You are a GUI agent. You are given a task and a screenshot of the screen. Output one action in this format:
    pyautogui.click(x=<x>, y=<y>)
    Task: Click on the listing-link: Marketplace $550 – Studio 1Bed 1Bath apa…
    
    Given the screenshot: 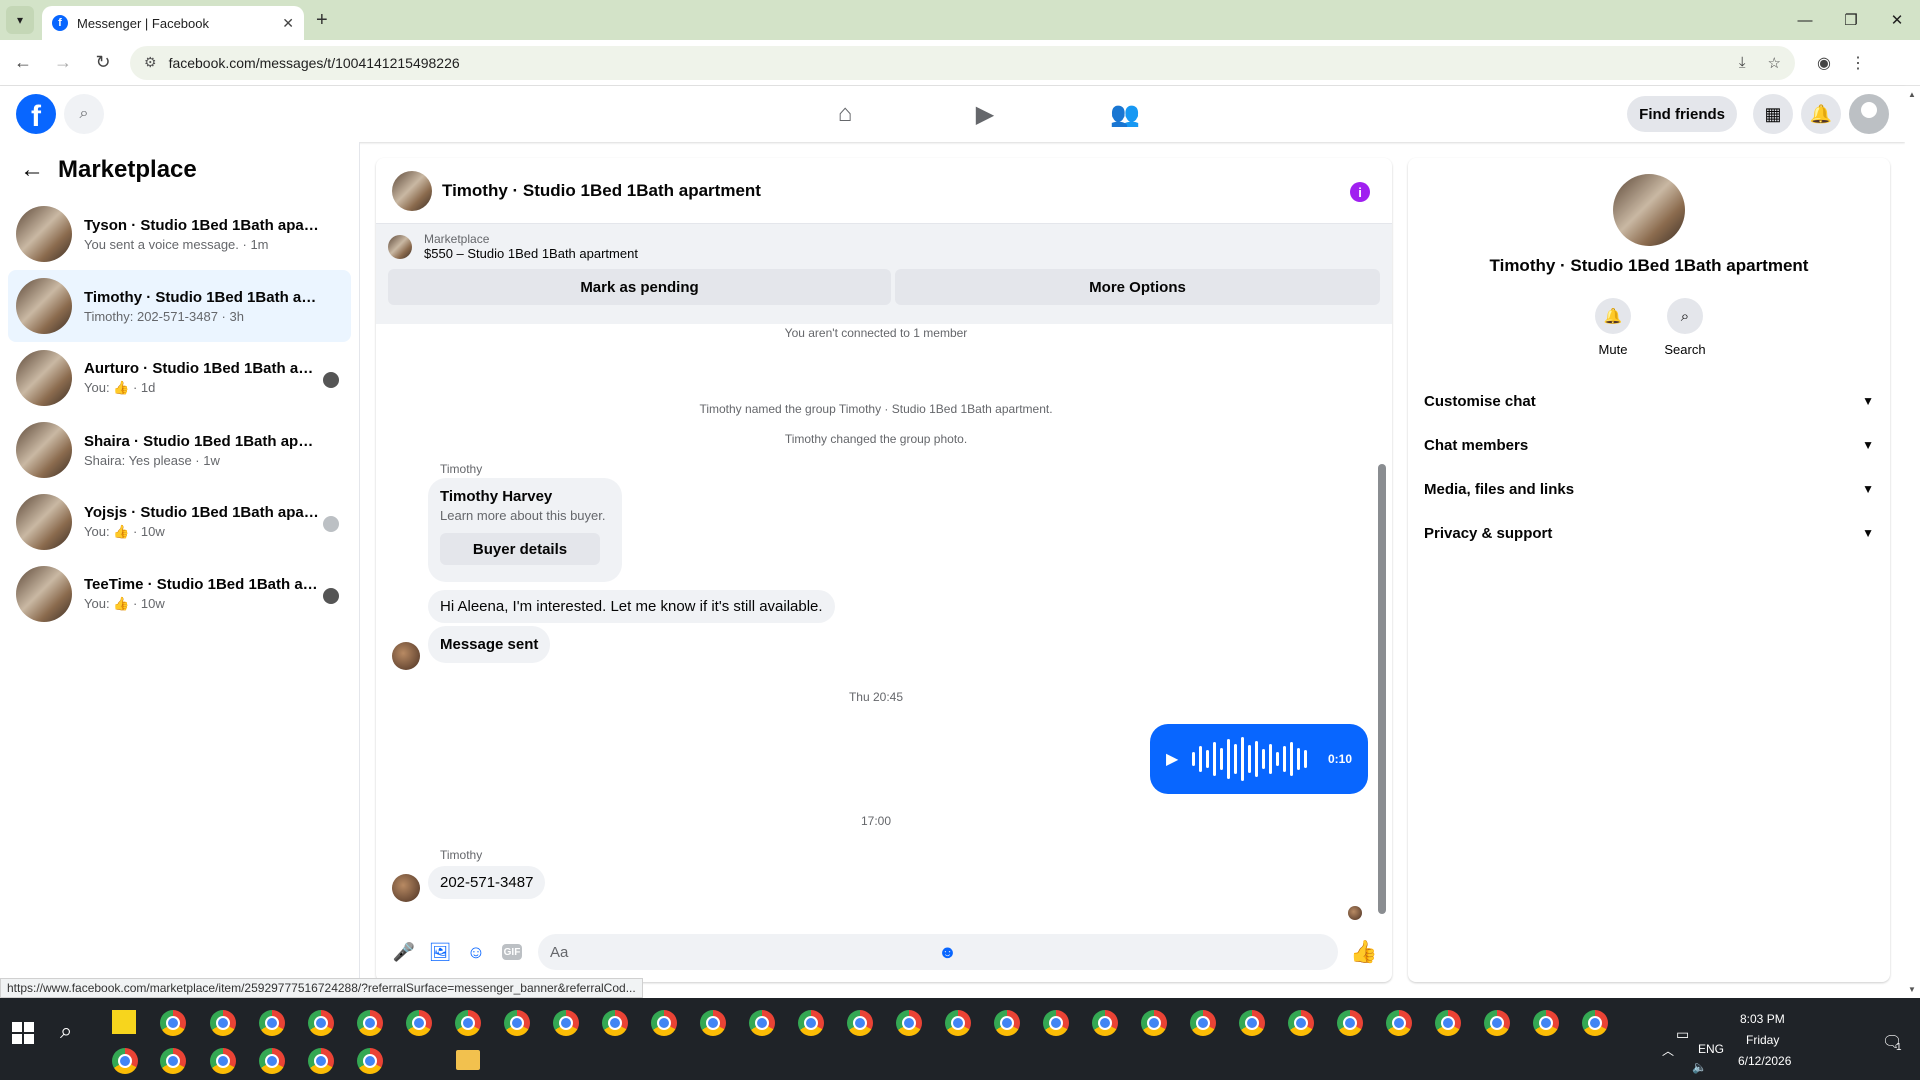 What is the action you would take?
    pyautogui.click(x=884, y=246)
    